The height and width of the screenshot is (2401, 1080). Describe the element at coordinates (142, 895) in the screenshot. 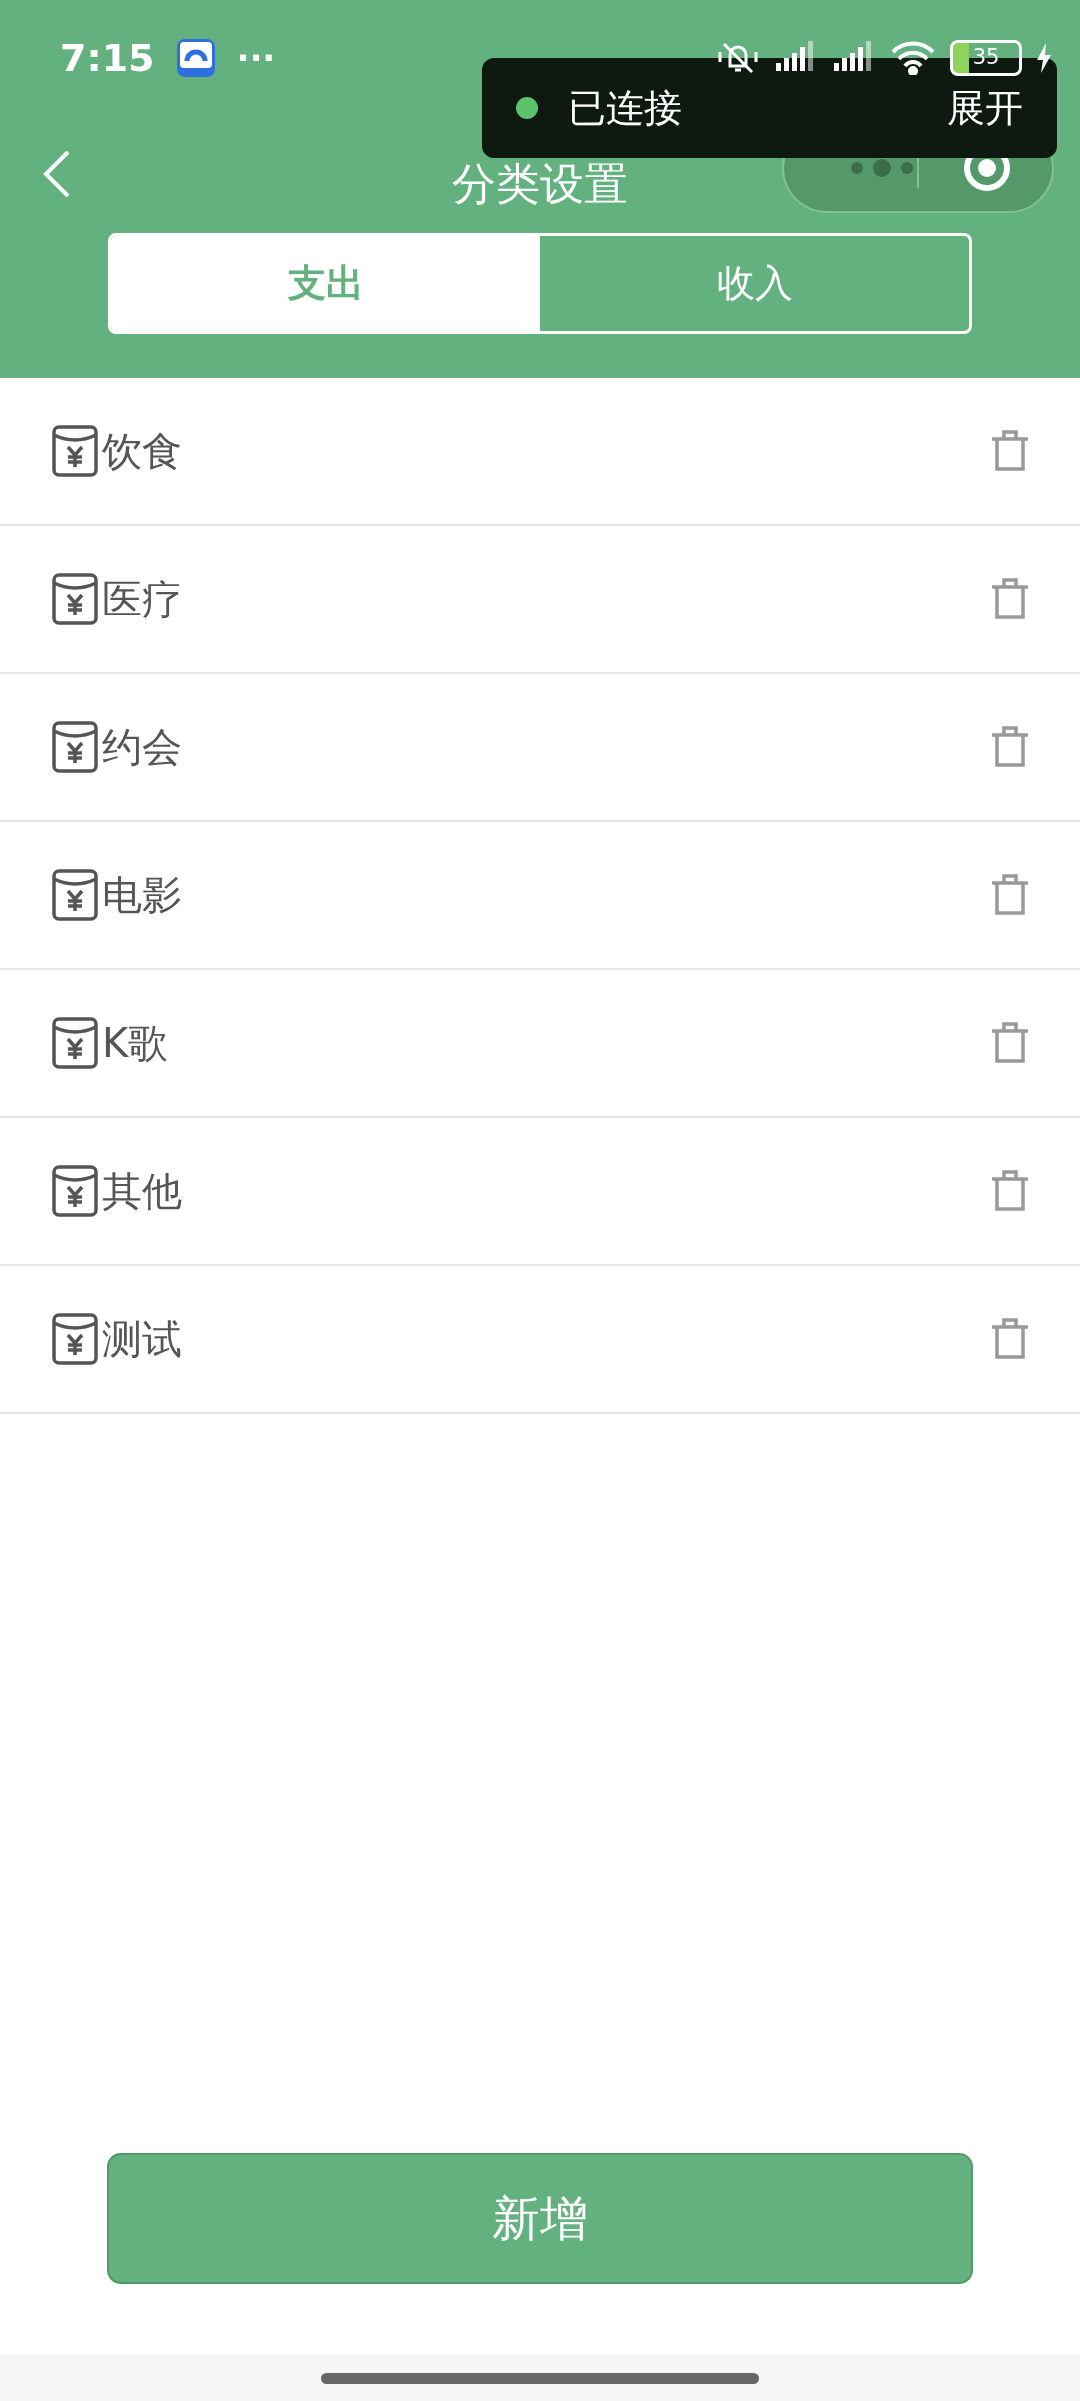

I see `category-name: 电影` at that location.